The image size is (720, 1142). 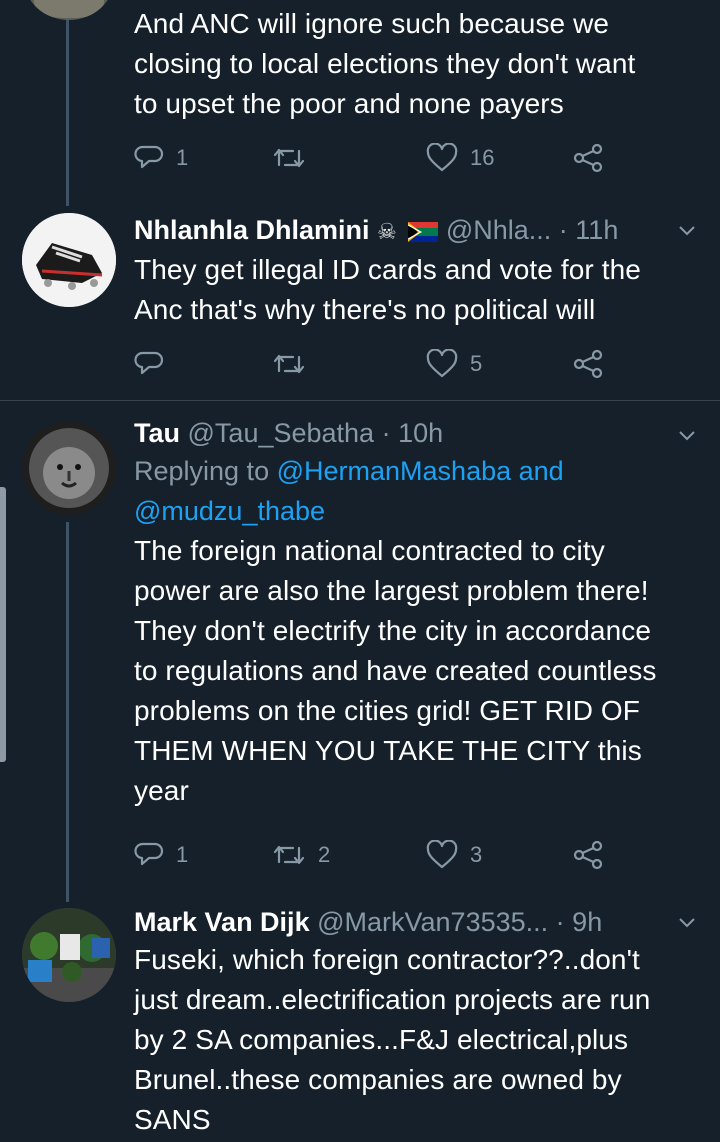 I want to click on timestamp: 9h, so click(x=587, y=922).